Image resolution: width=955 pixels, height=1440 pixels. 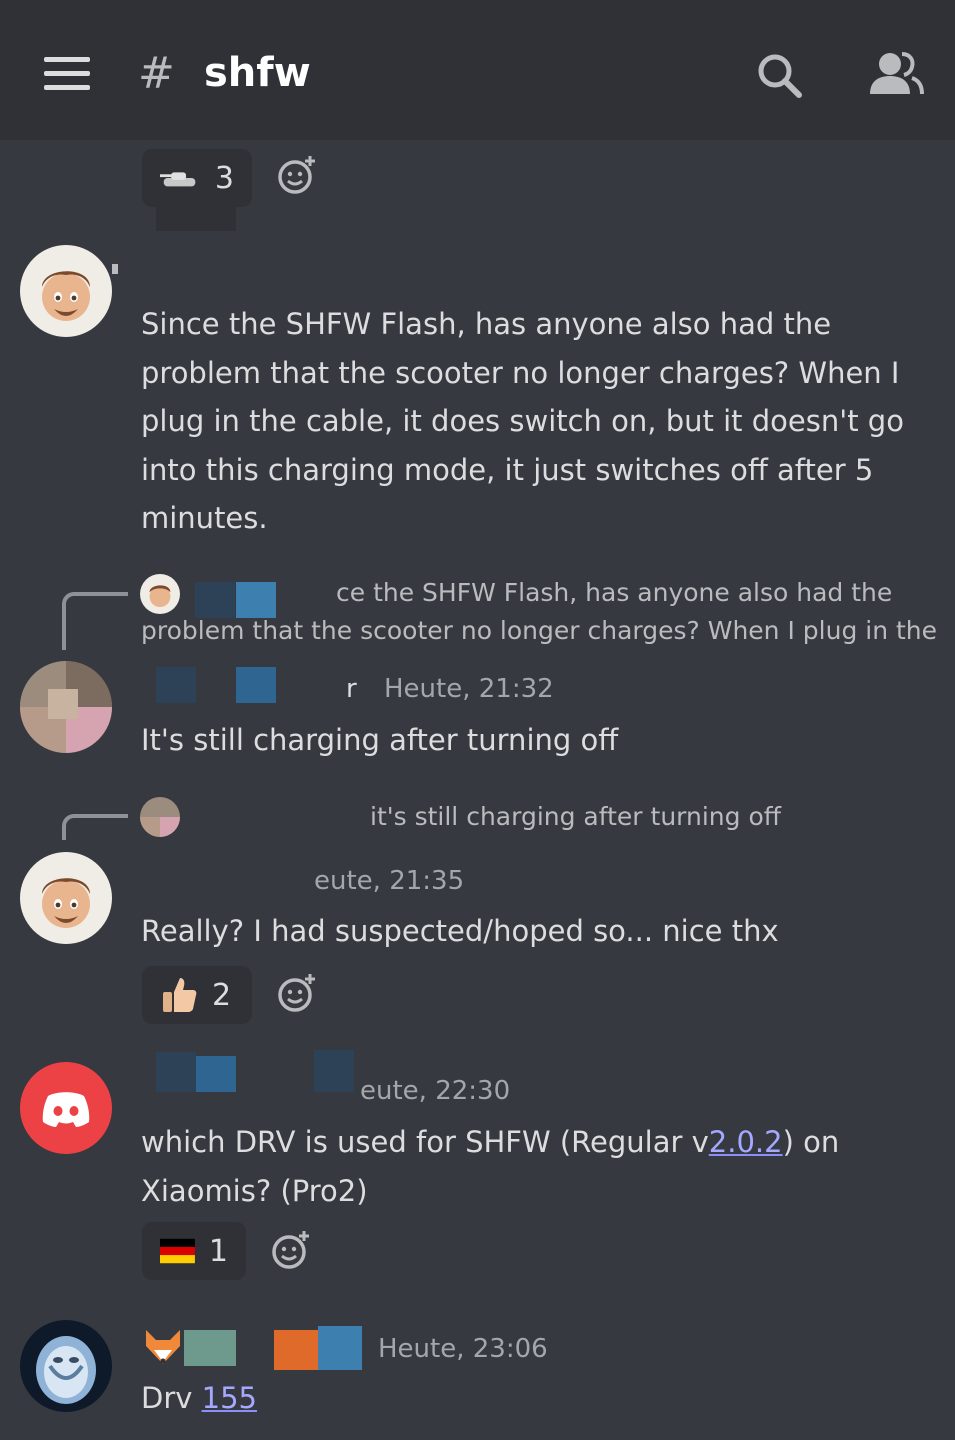 I want to click on reaction-flag-germany: 1, so click(x=194, y=1251).